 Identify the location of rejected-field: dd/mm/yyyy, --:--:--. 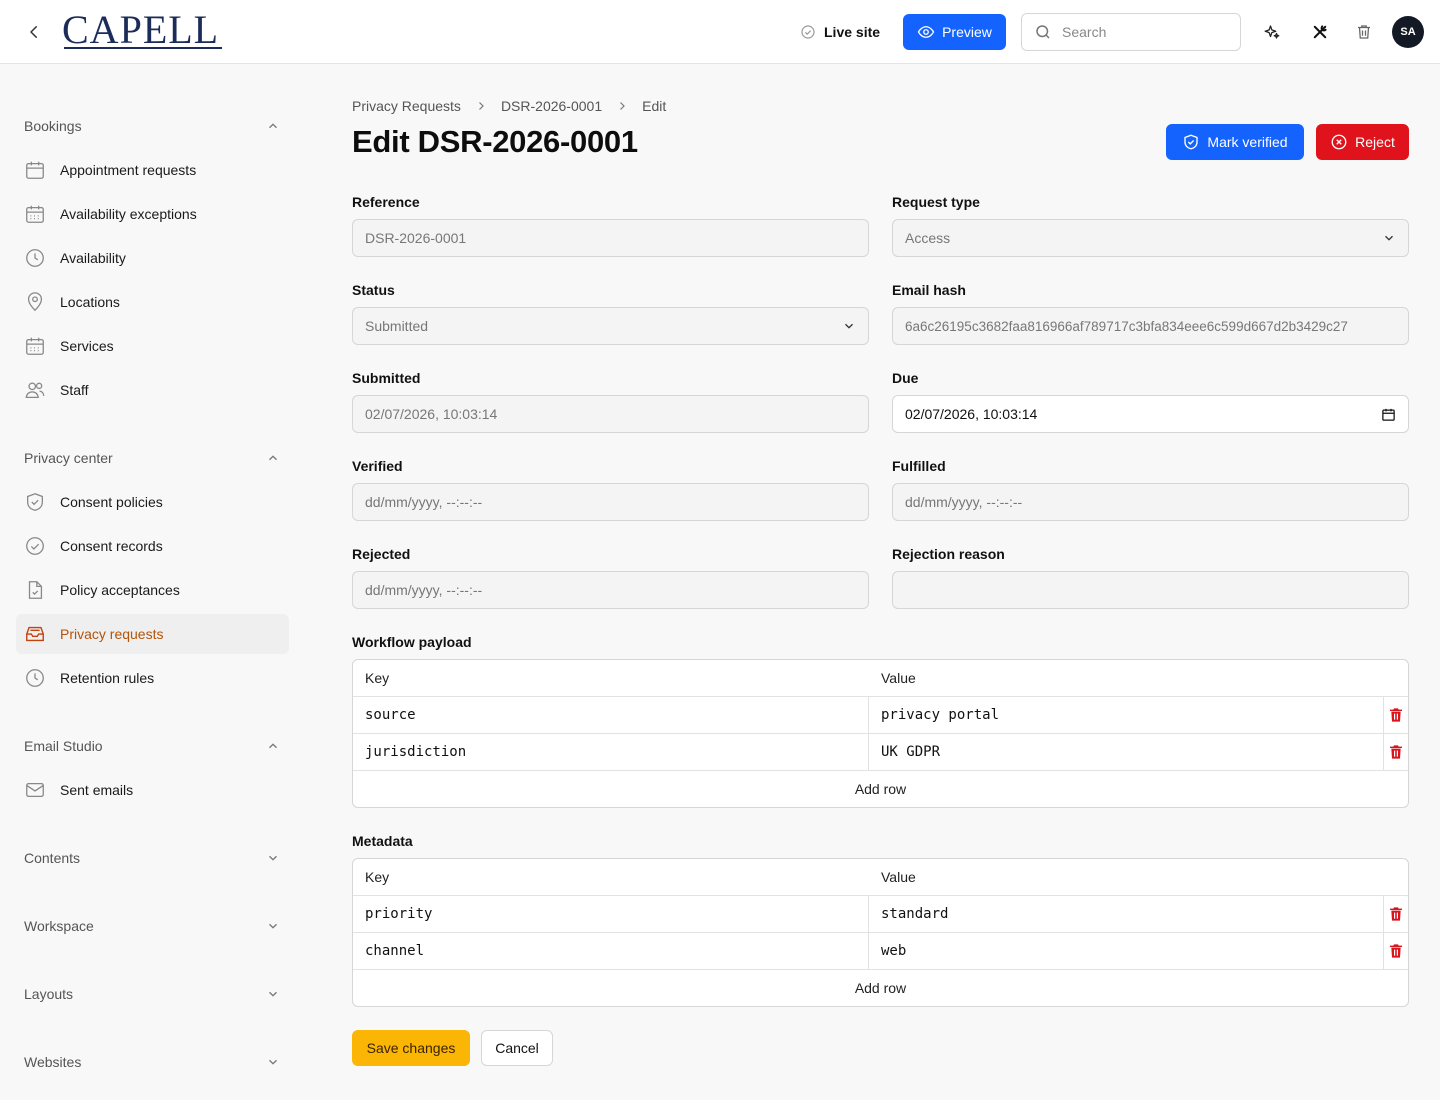
(610, 590).